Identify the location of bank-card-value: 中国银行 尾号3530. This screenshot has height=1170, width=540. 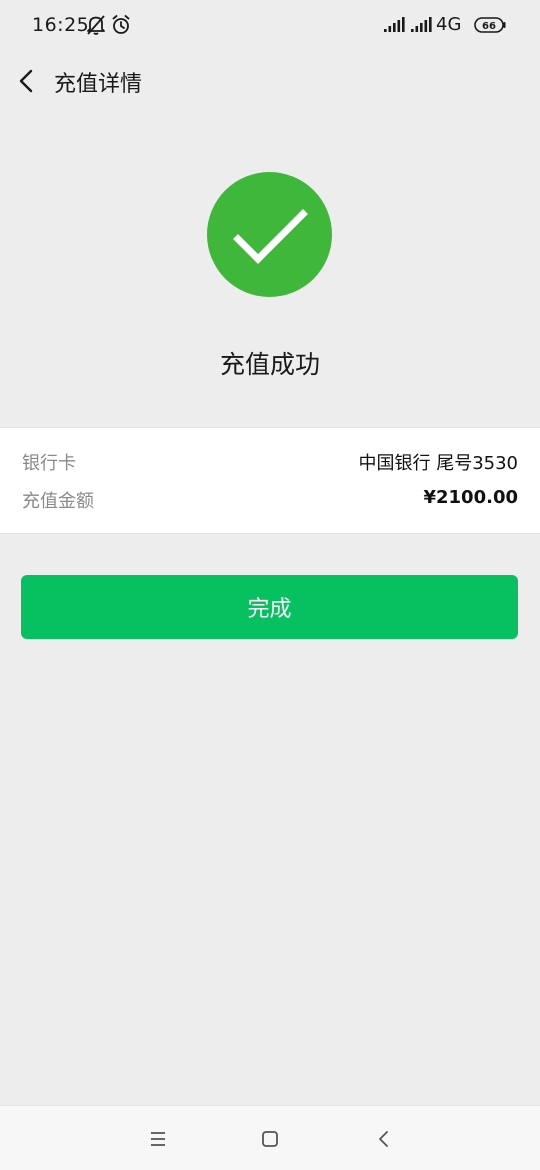
(438, 463).